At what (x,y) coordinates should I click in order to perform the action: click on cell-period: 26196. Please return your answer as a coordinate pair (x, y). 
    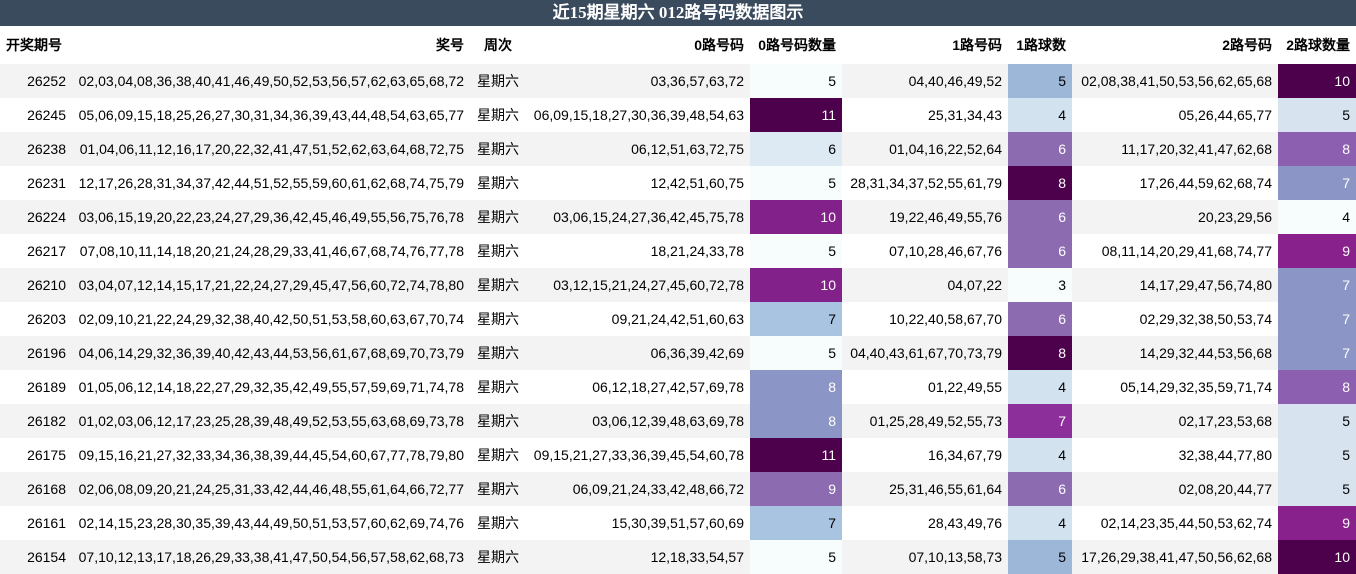
    Looking at the image, I should click on (36, 353).